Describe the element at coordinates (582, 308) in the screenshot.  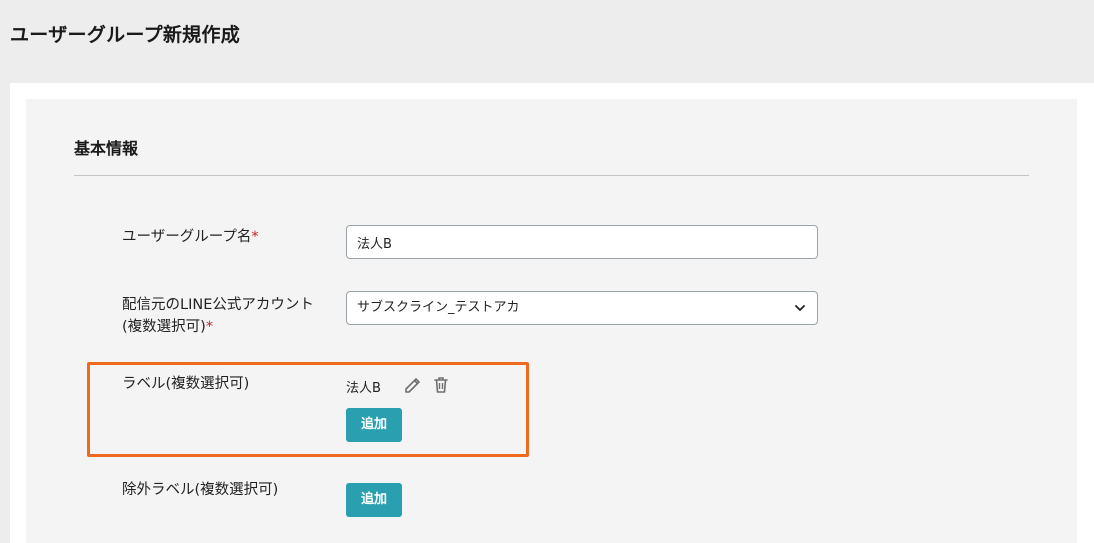
I see `line-account-select: サブスクライン_テストアカ` at that location.